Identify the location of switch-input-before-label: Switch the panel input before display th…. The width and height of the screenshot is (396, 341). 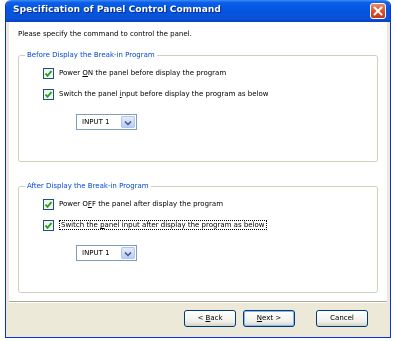
(164, 94).